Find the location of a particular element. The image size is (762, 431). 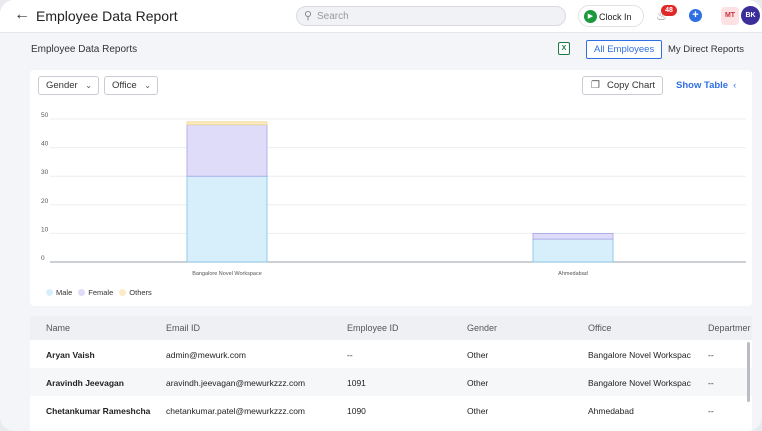

employee-id: 1091 is located at coordinates (356, 383).